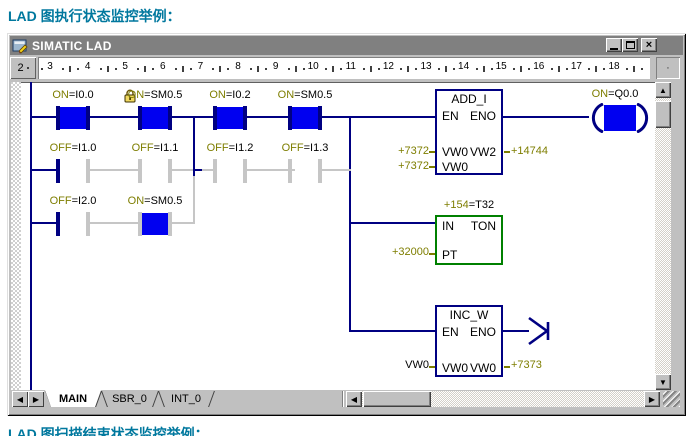 This screenshot has width=696, height=436. I want to click on tab-scroll-right-button: ▶, so click(36, 399).